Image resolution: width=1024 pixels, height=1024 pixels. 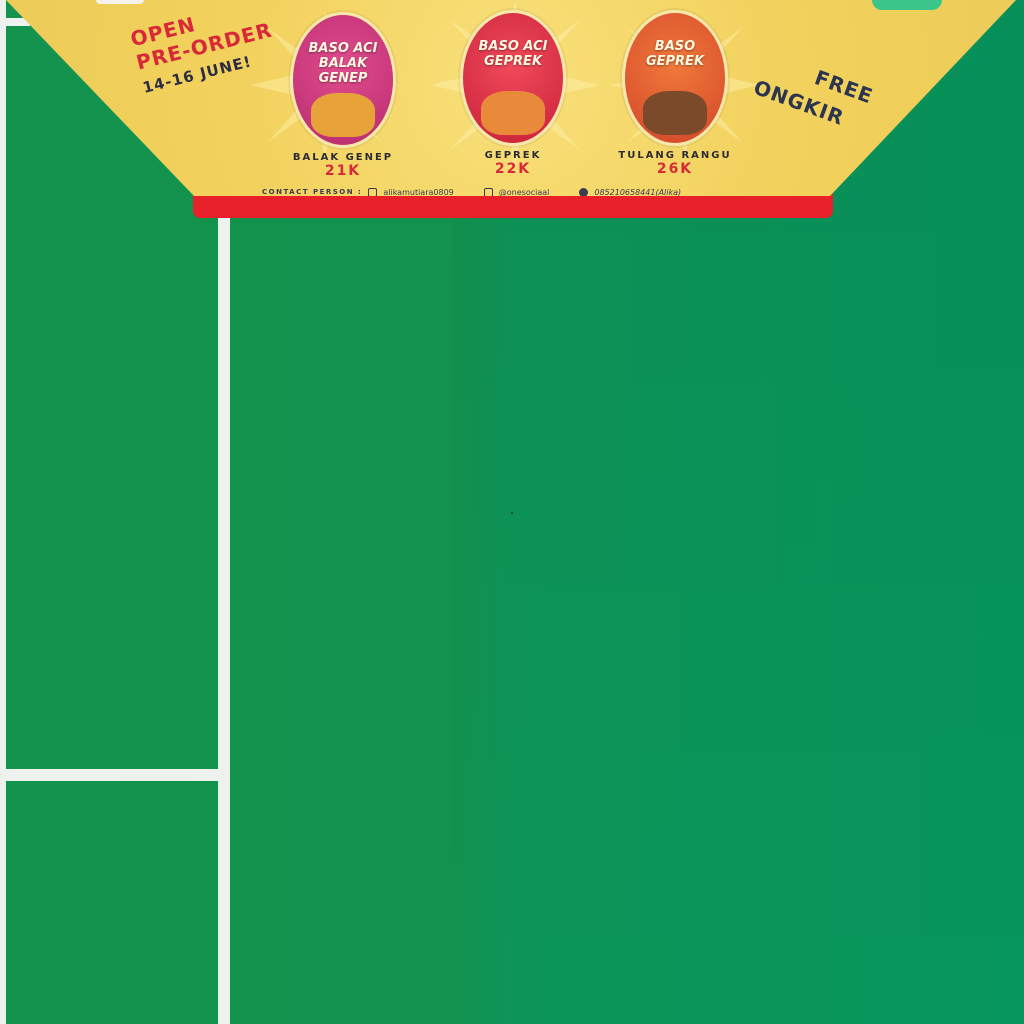 I want to click on contact-label: CONTACT PERSON :, so click(x=312, y=192).